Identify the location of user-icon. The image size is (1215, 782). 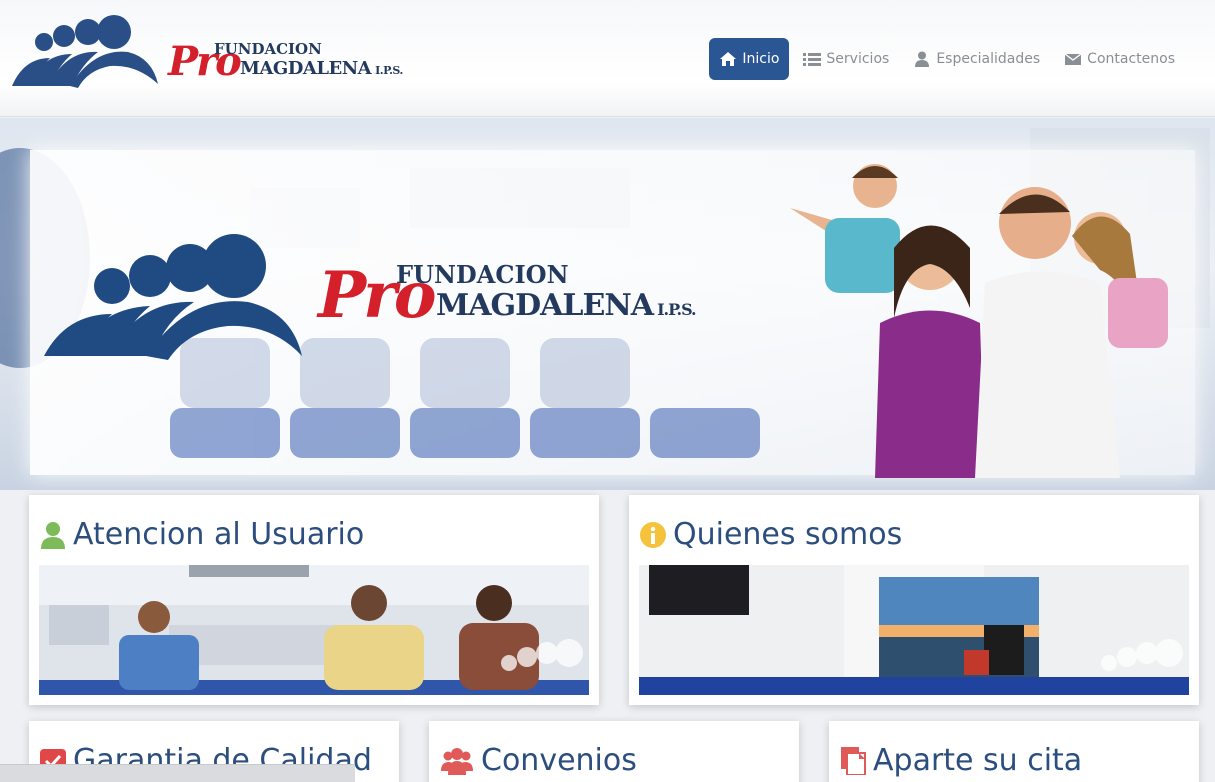
(53, 535).